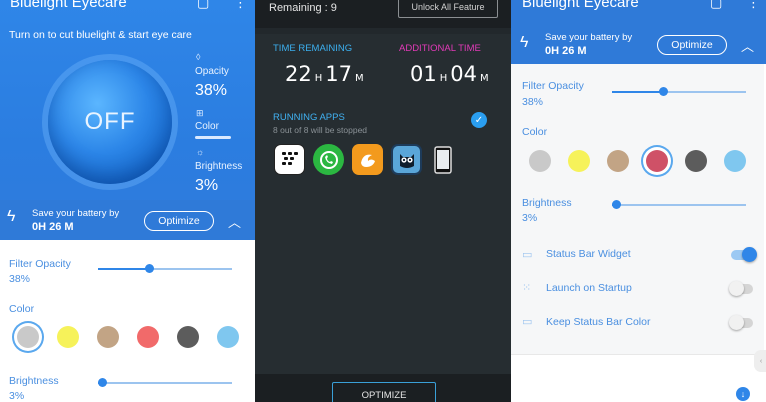 The height and width of the screenshot is (402, 766). Describe the element at coordinates (298, 74) in the screenshot. I see `hours-value: 22` at that location.